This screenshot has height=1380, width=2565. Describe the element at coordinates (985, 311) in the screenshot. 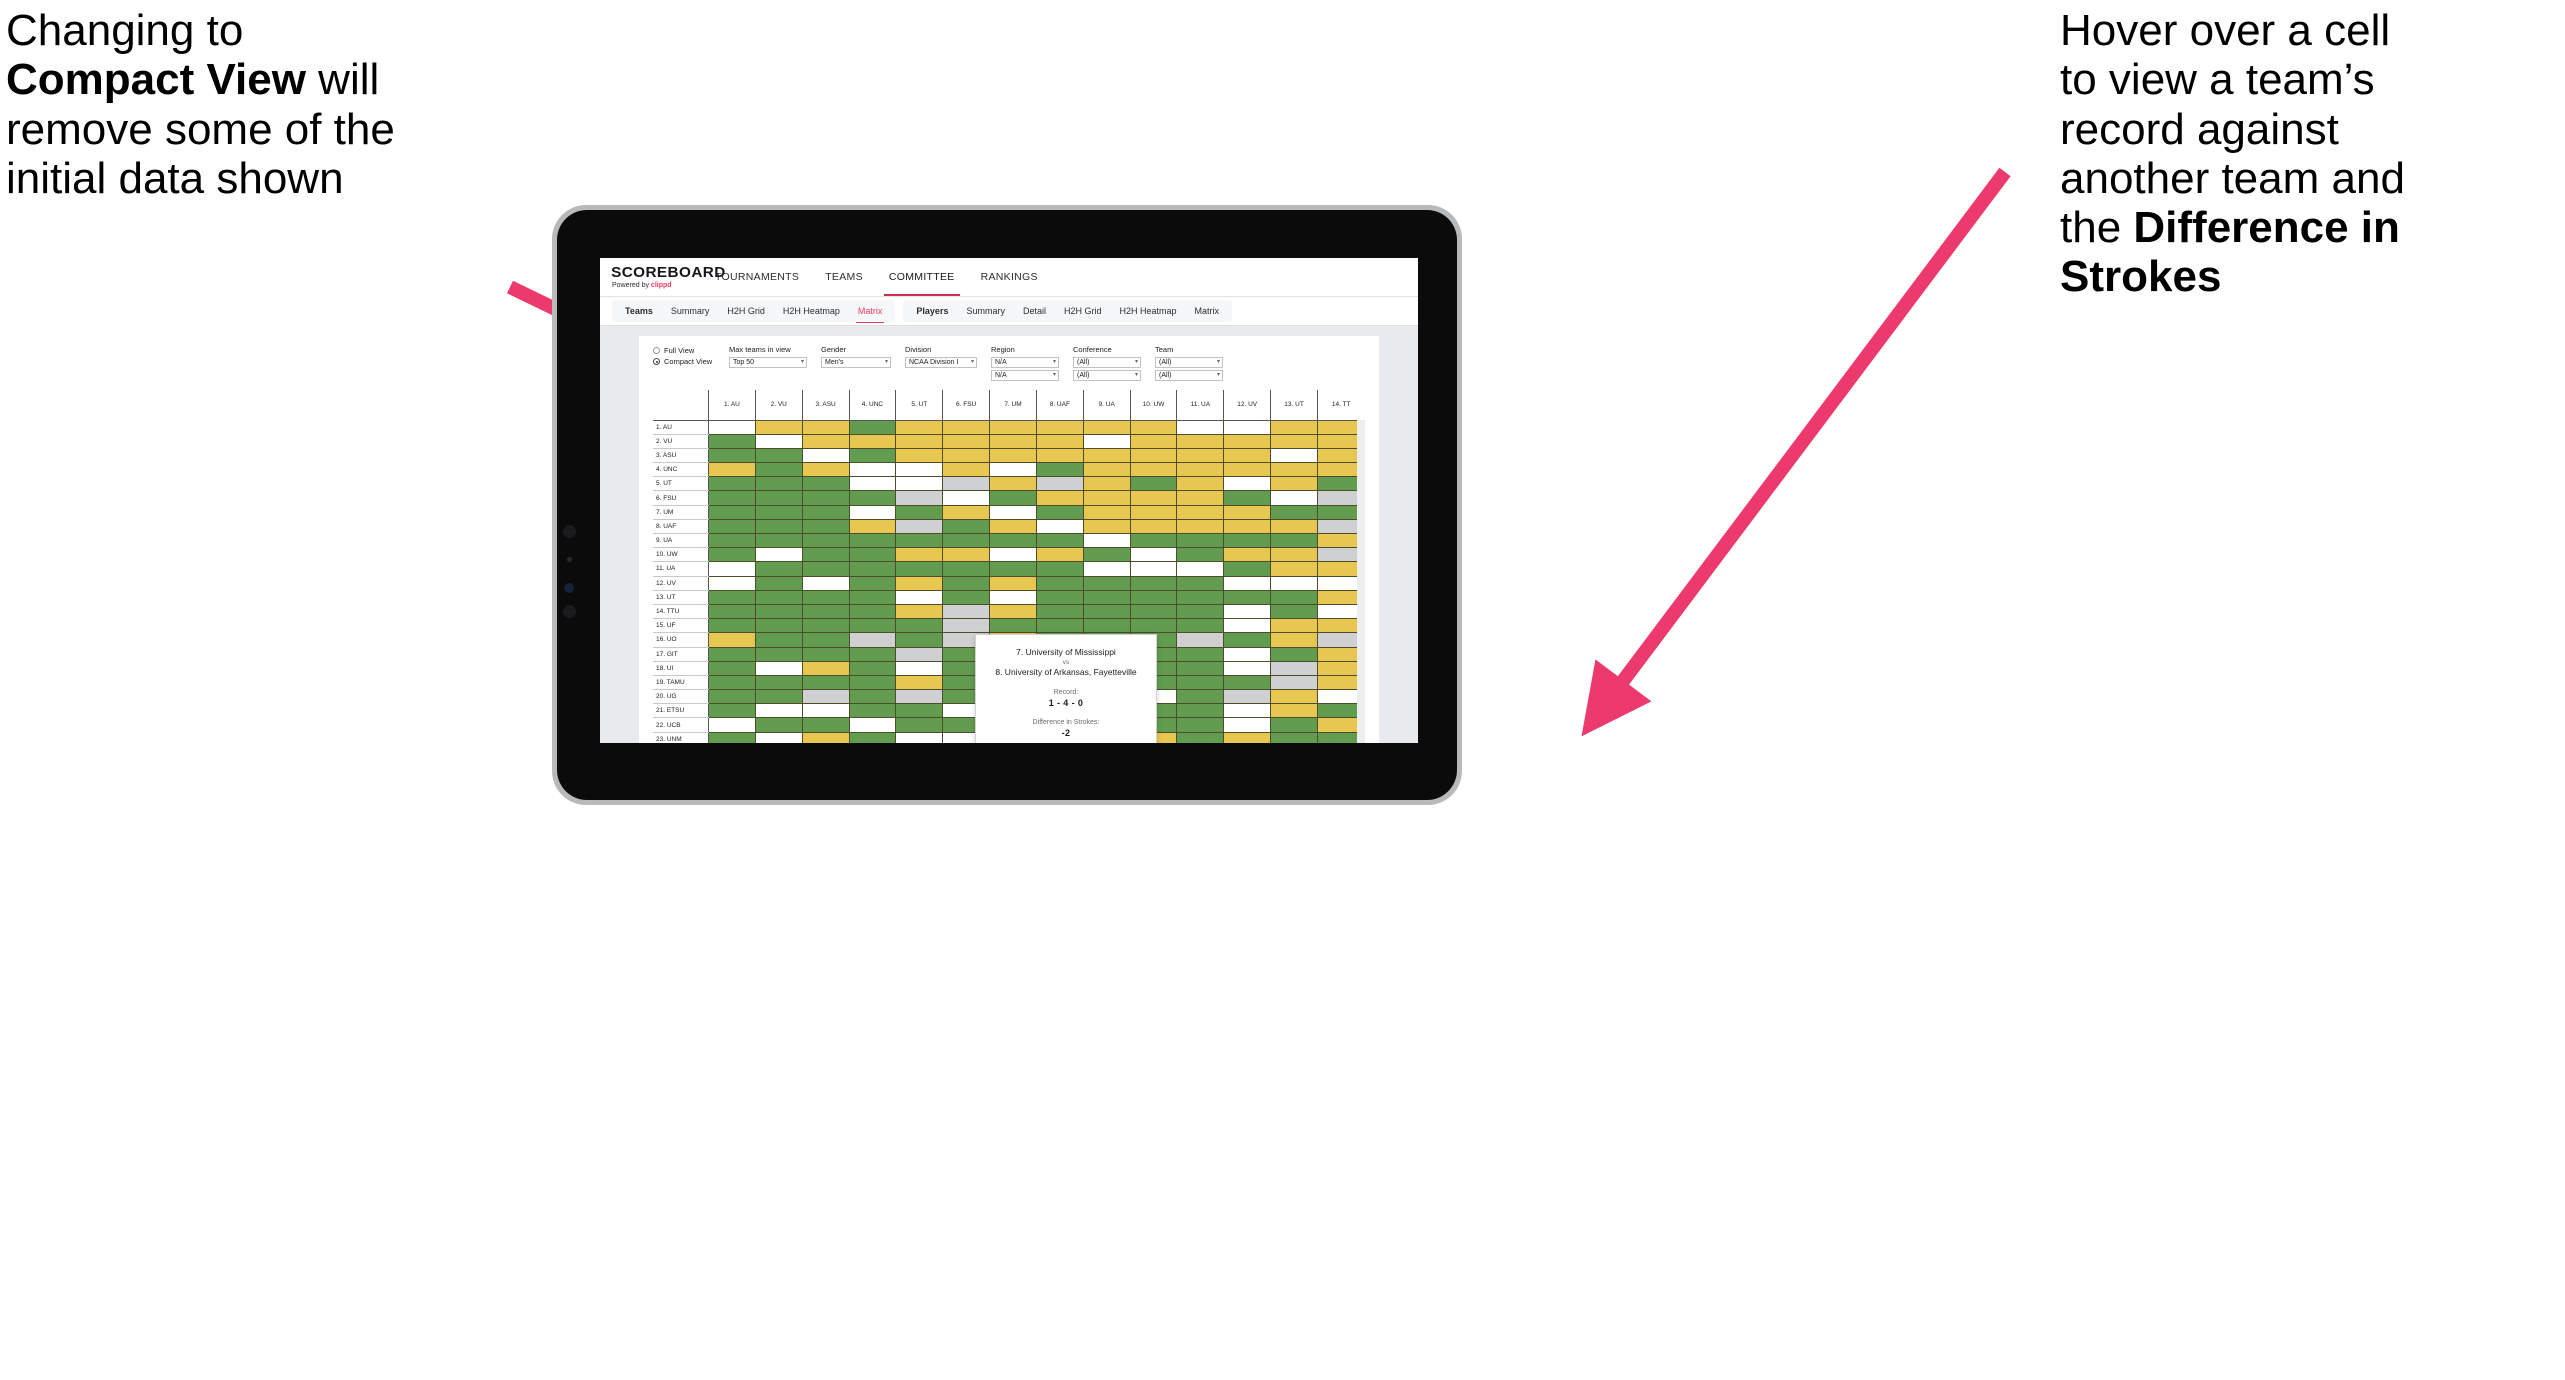

I see `subnav-item-players-summary: Summary` at that location.